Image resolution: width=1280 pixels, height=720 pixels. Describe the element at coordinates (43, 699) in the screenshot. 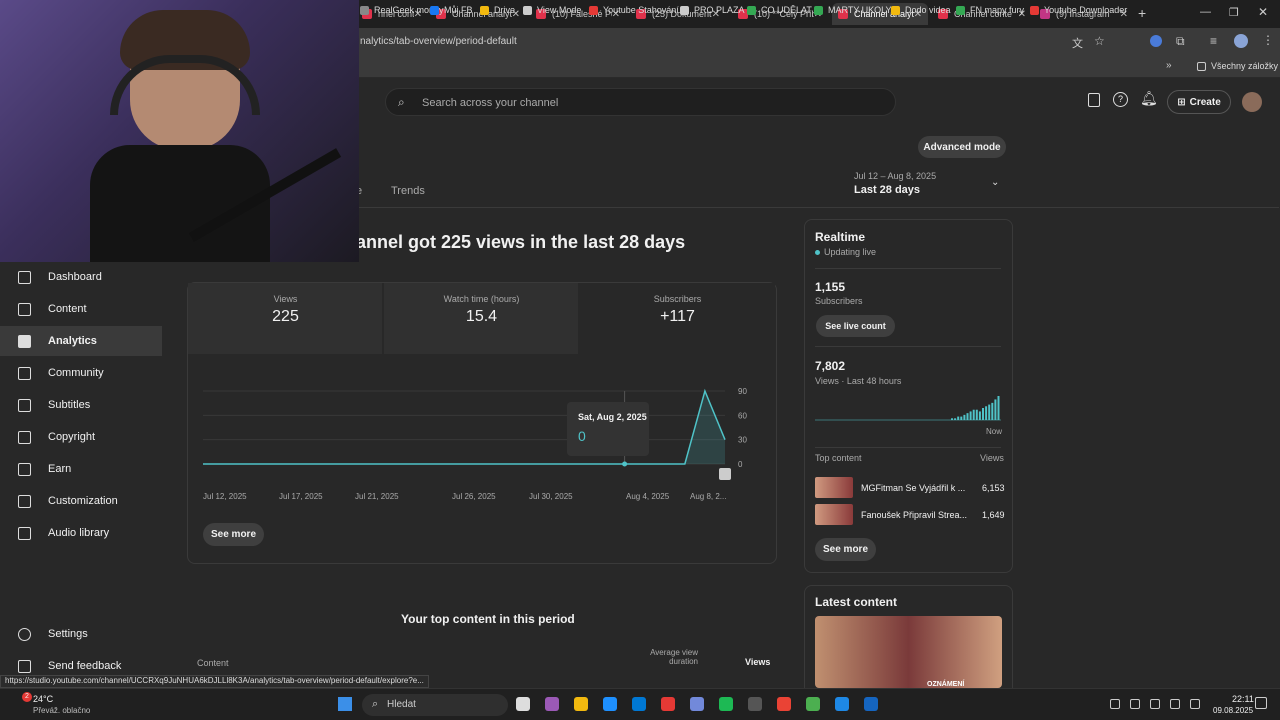

I see `weather-temp: 24°C` at that location.